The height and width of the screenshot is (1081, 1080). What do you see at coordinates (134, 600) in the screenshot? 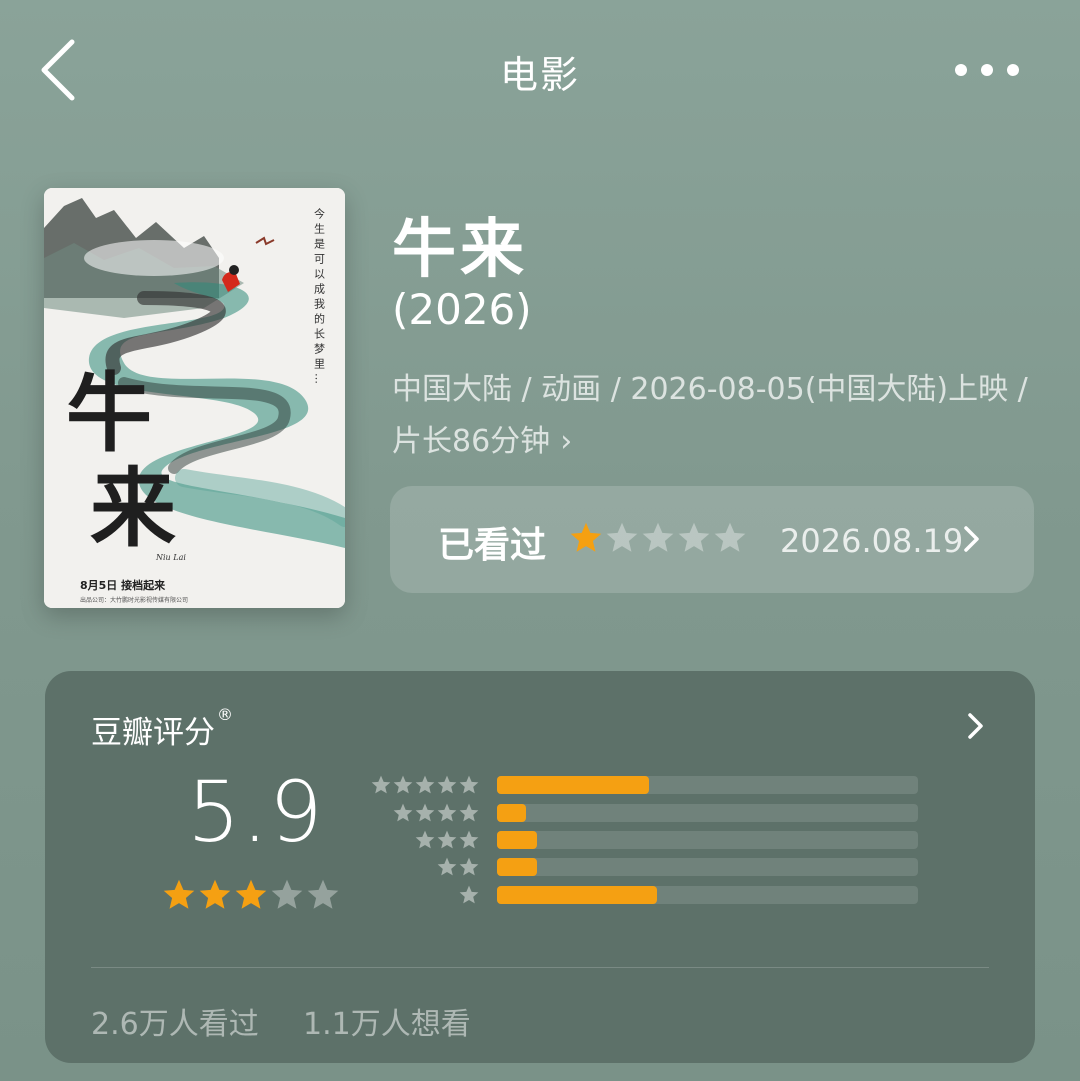
I see `poster-credit-line: 出品公司：大竹鹏时光影视传媒有限公司` at bounding box center [134, 600].